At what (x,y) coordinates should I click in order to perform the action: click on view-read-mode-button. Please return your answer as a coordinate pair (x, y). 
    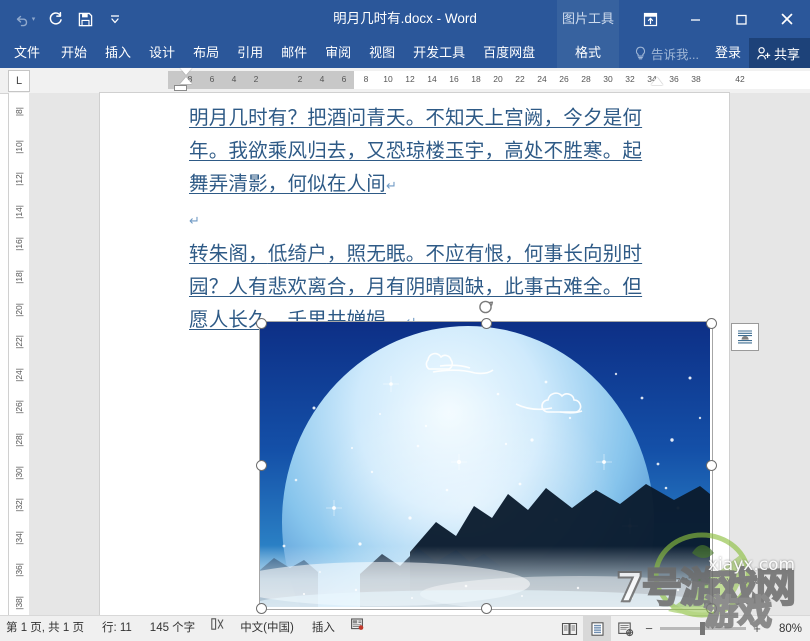
    Looking at the image, I should click on (569, 628).